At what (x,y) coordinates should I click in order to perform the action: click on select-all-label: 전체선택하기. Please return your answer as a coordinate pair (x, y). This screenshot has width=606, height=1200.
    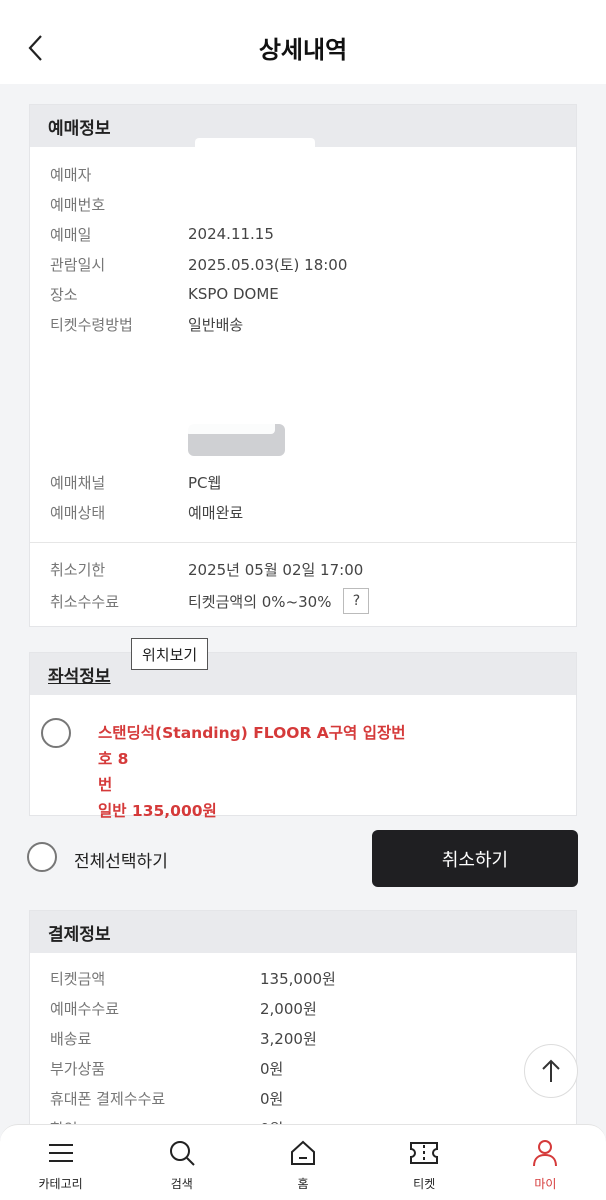
    Looking at the image, I should click on (121, 859).